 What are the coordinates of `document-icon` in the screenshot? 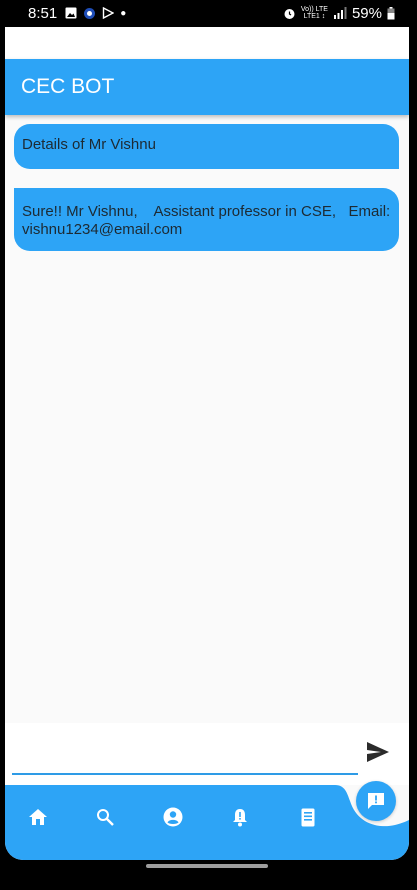 It's located at (308, 817).